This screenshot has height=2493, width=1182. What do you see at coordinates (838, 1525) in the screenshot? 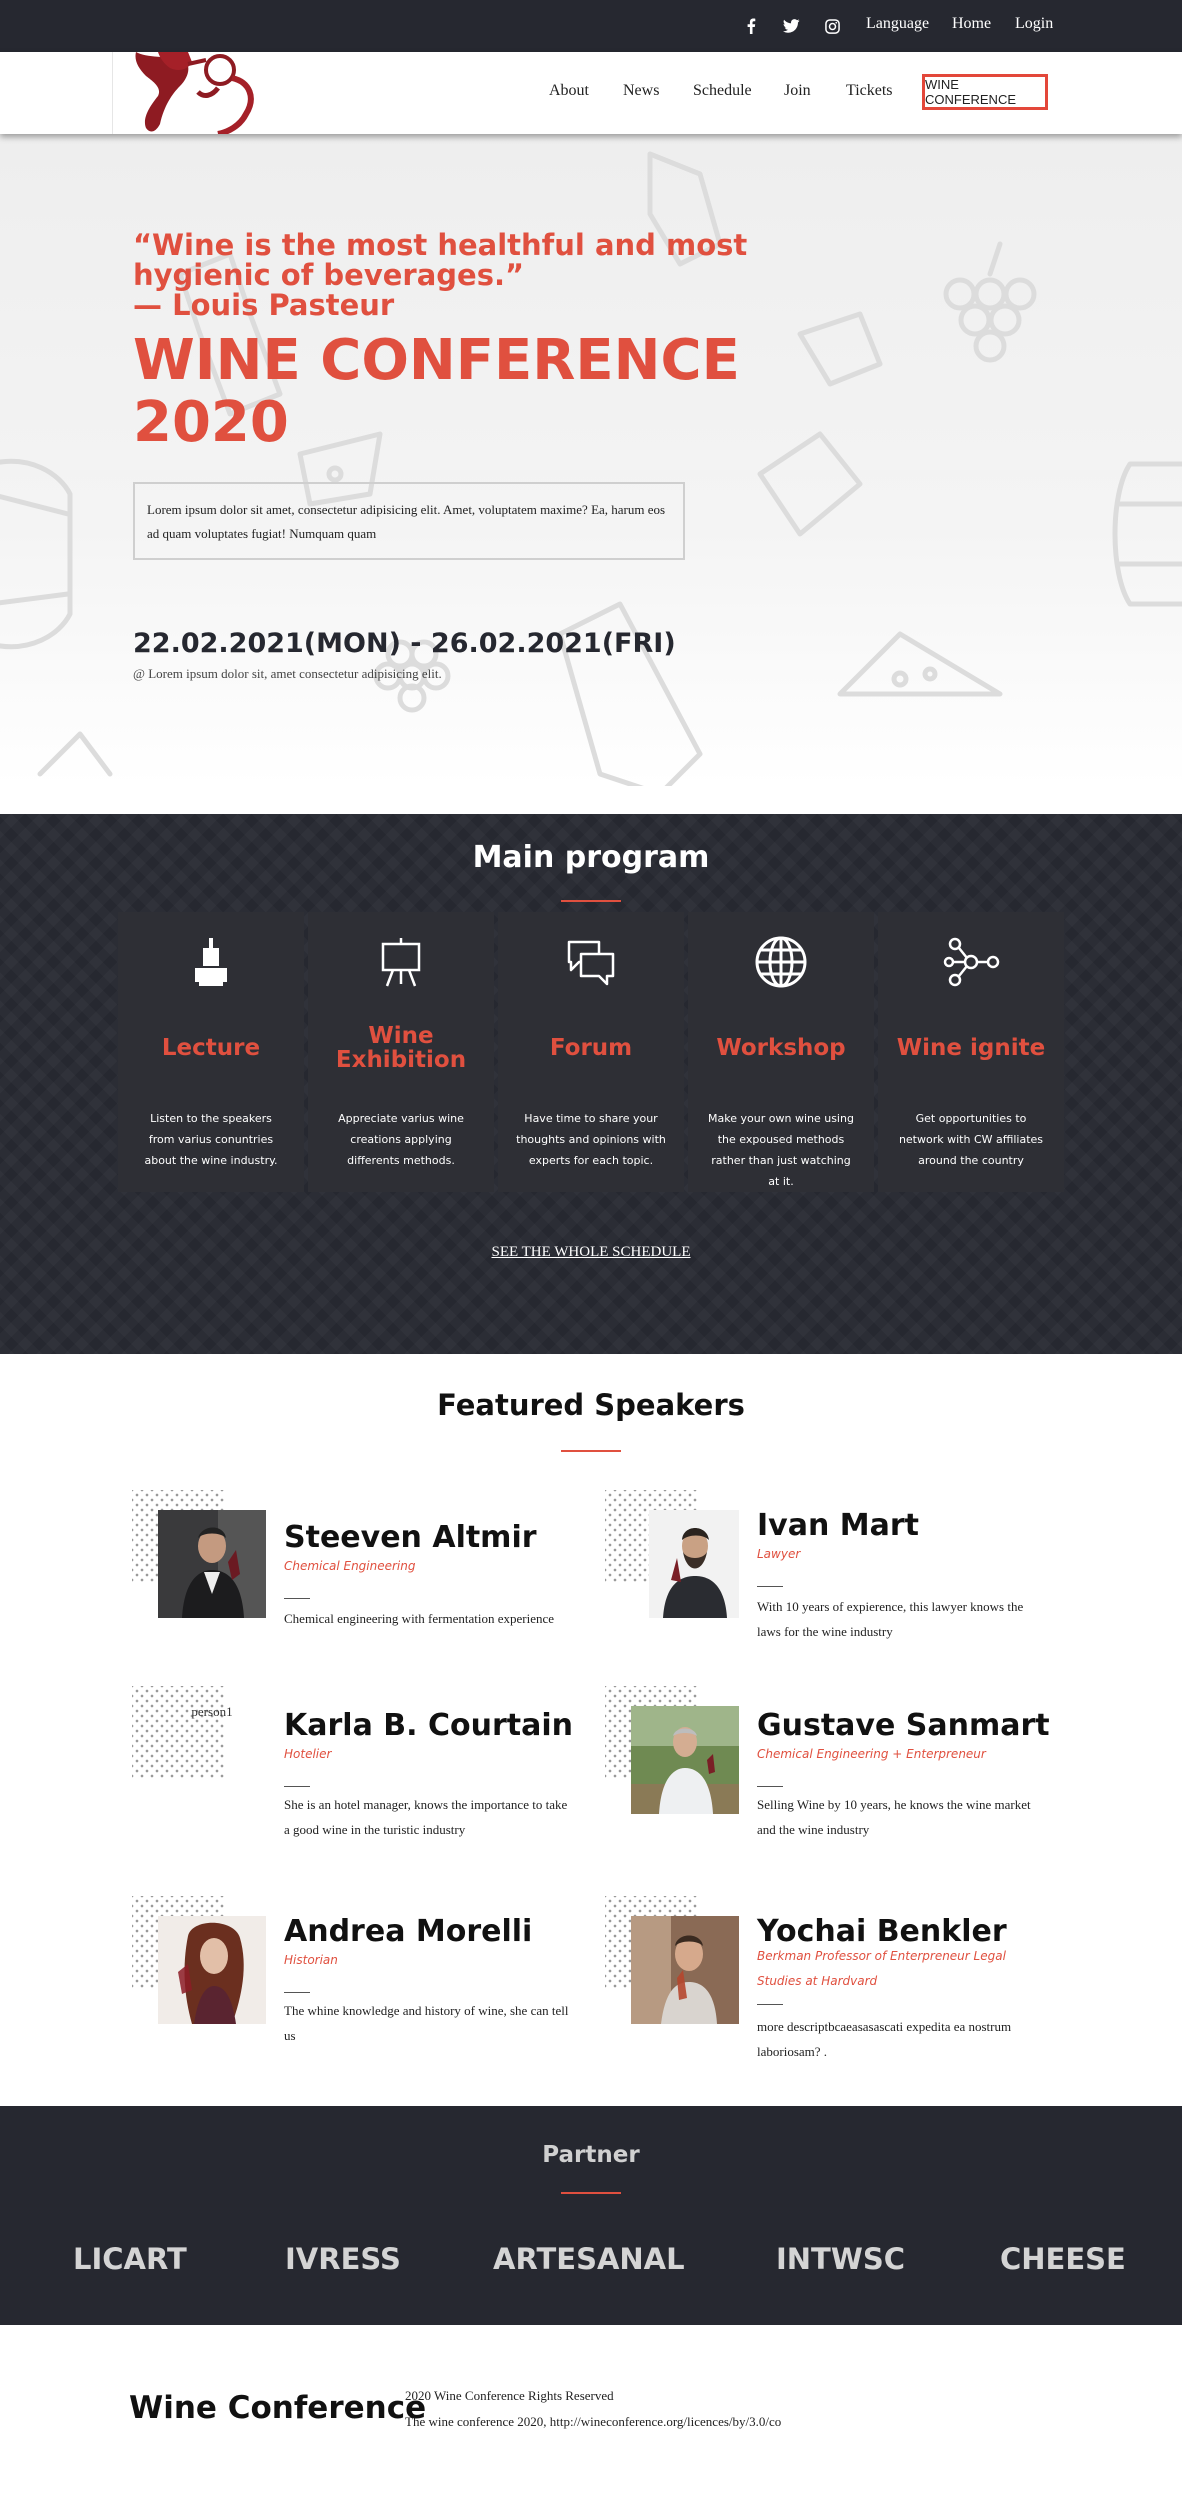
I see `speaker-name: Ivan Mart` at bounding box center [838, 1525].